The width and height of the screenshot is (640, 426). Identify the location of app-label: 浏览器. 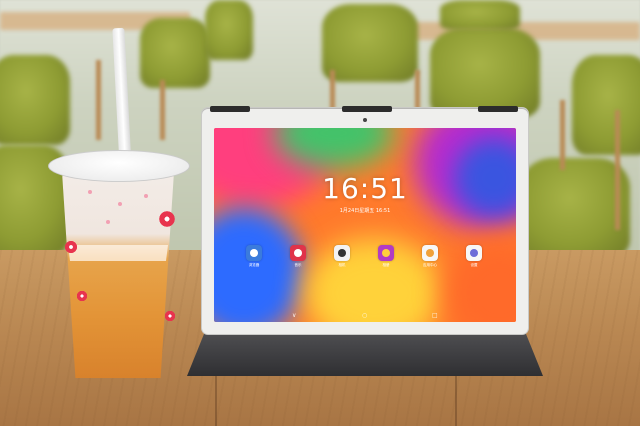
(254, 265).